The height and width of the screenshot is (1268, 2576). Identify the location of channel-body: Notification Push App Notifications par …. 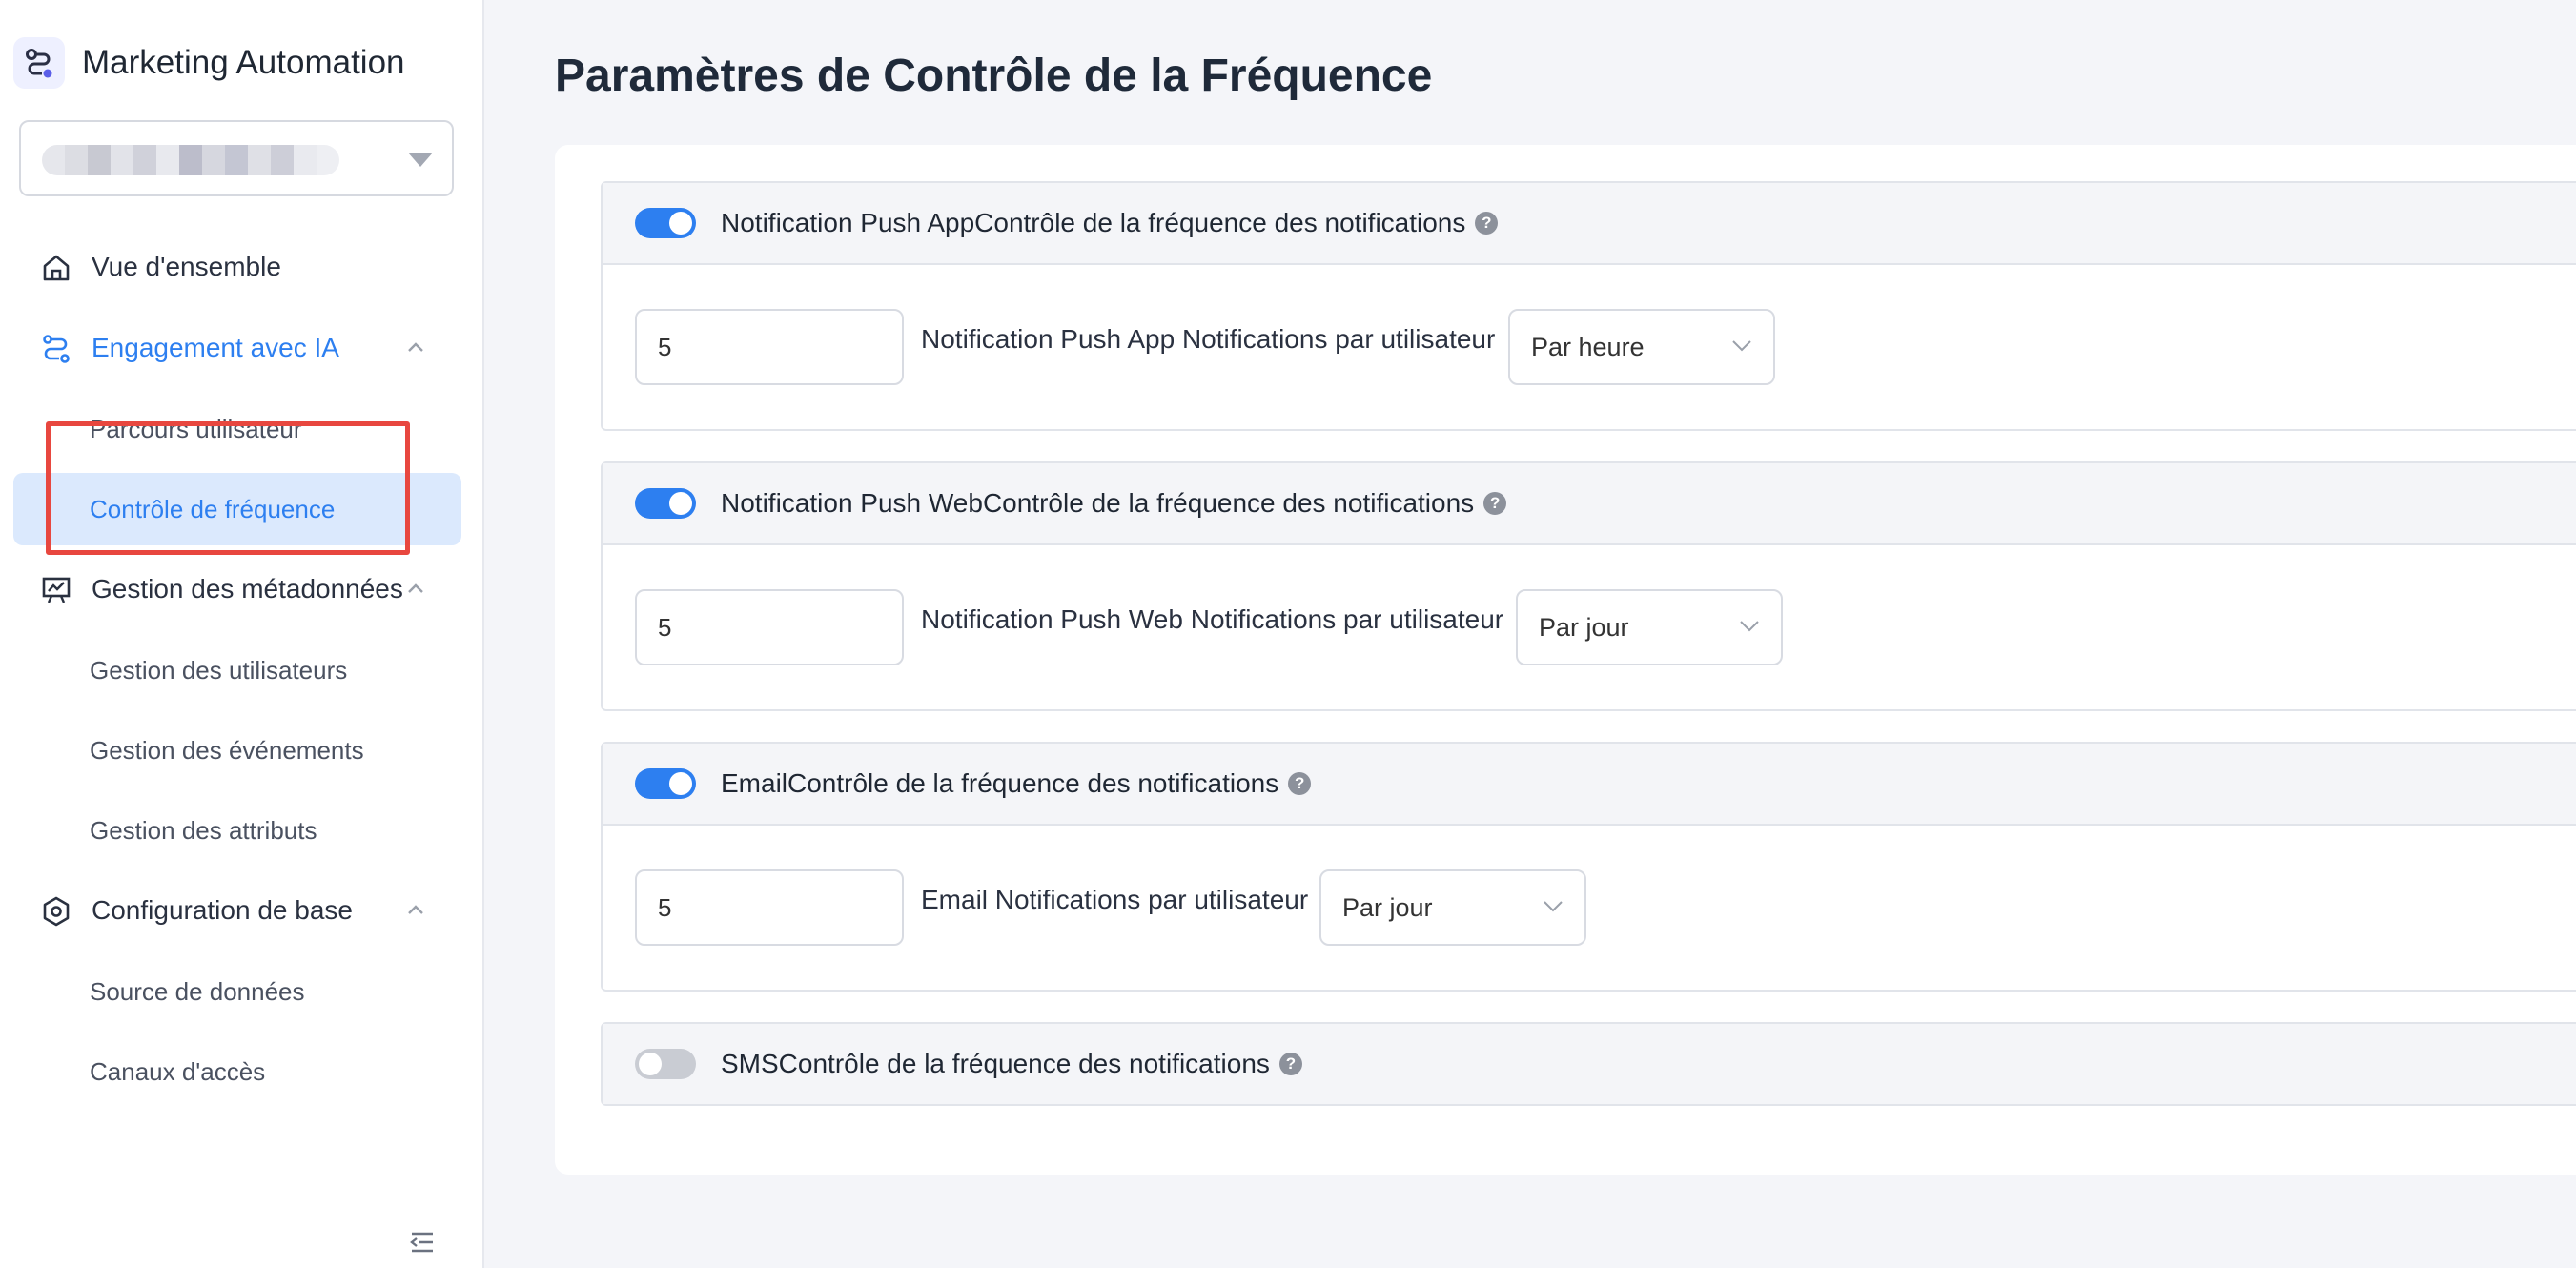
(1589, 347).